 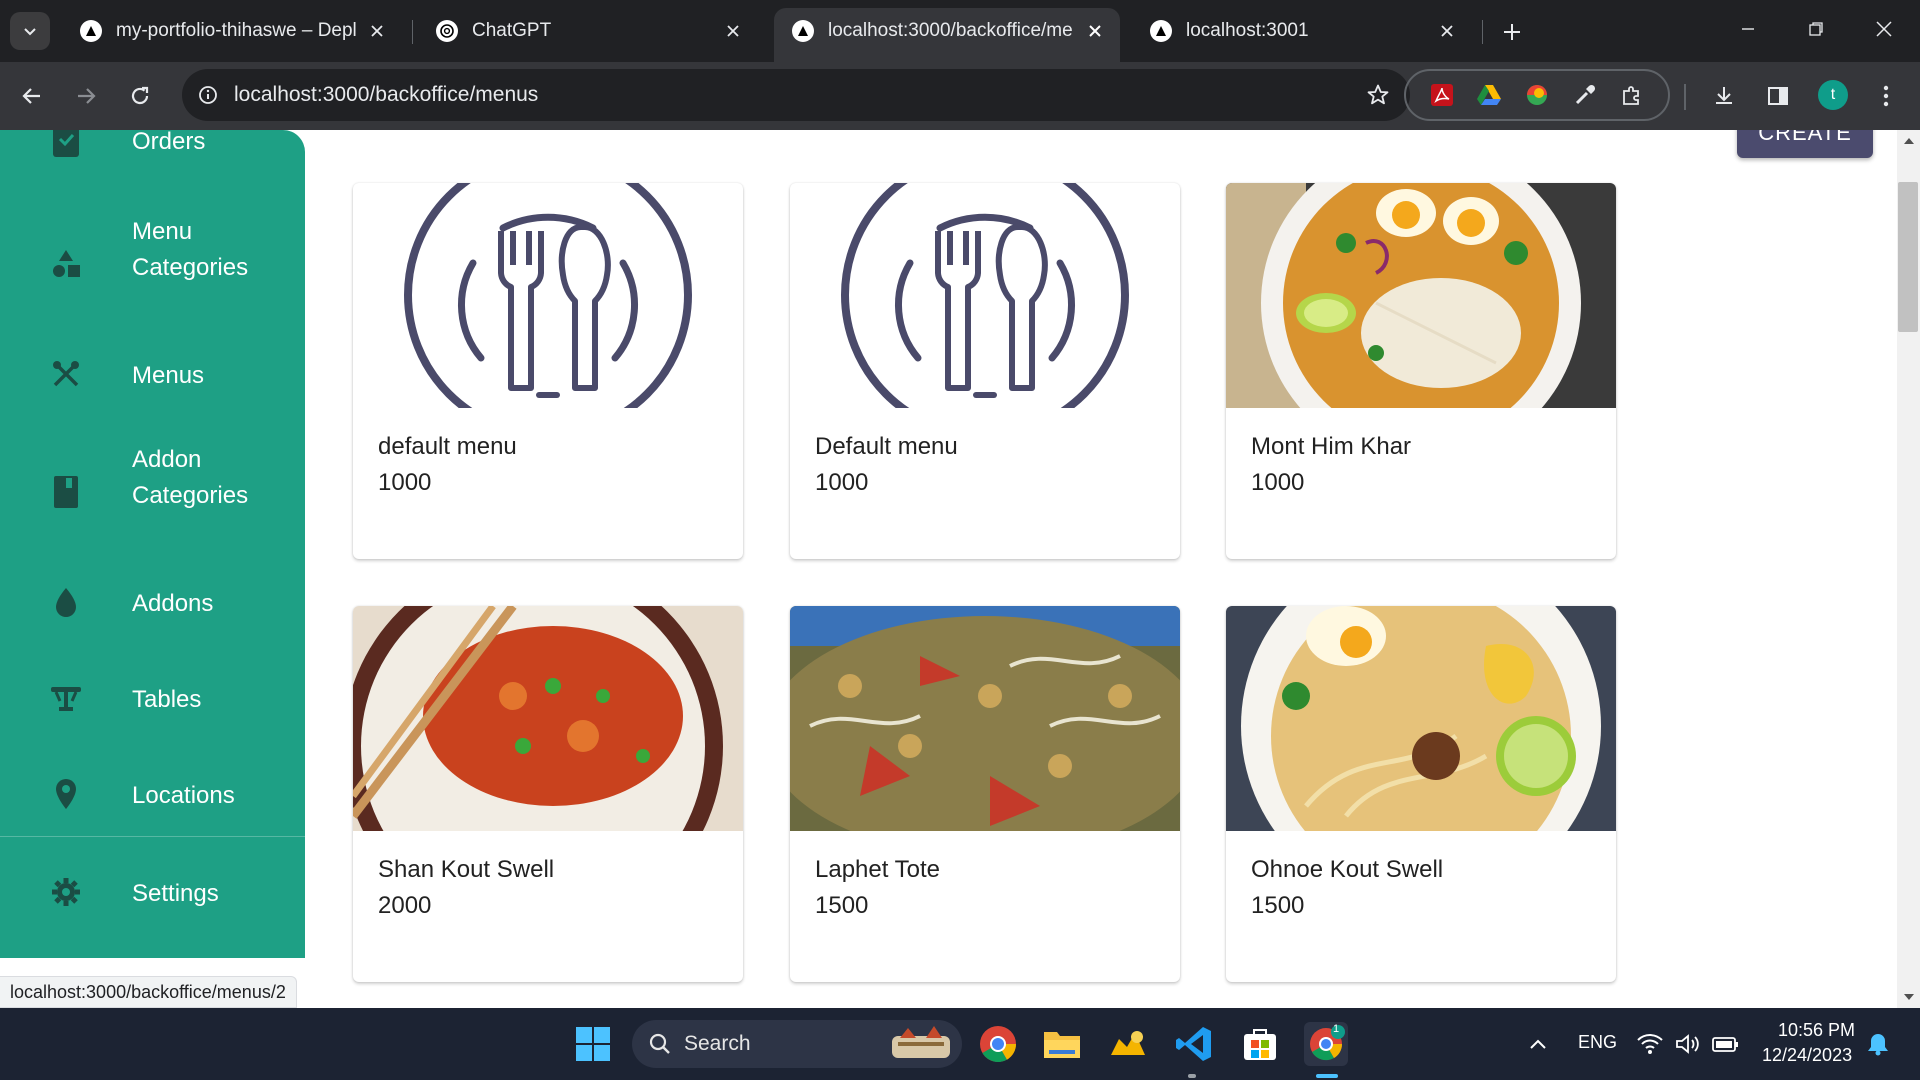 I want to click on menu-card: default menu 1000, so click(x=548, y=371).